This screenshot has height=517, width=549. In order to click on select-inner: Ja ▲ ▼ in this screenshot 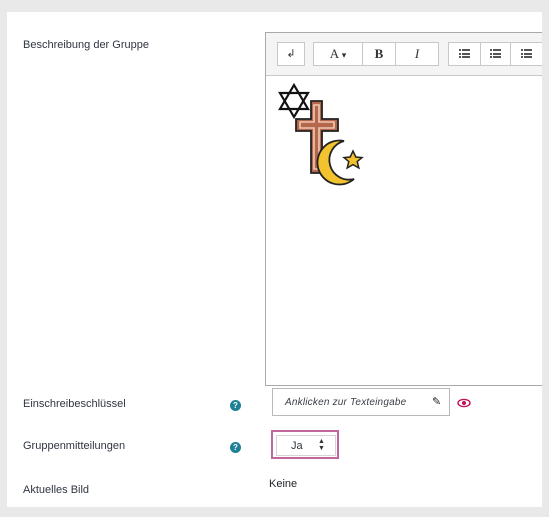, I will do `click(306, 445)`.